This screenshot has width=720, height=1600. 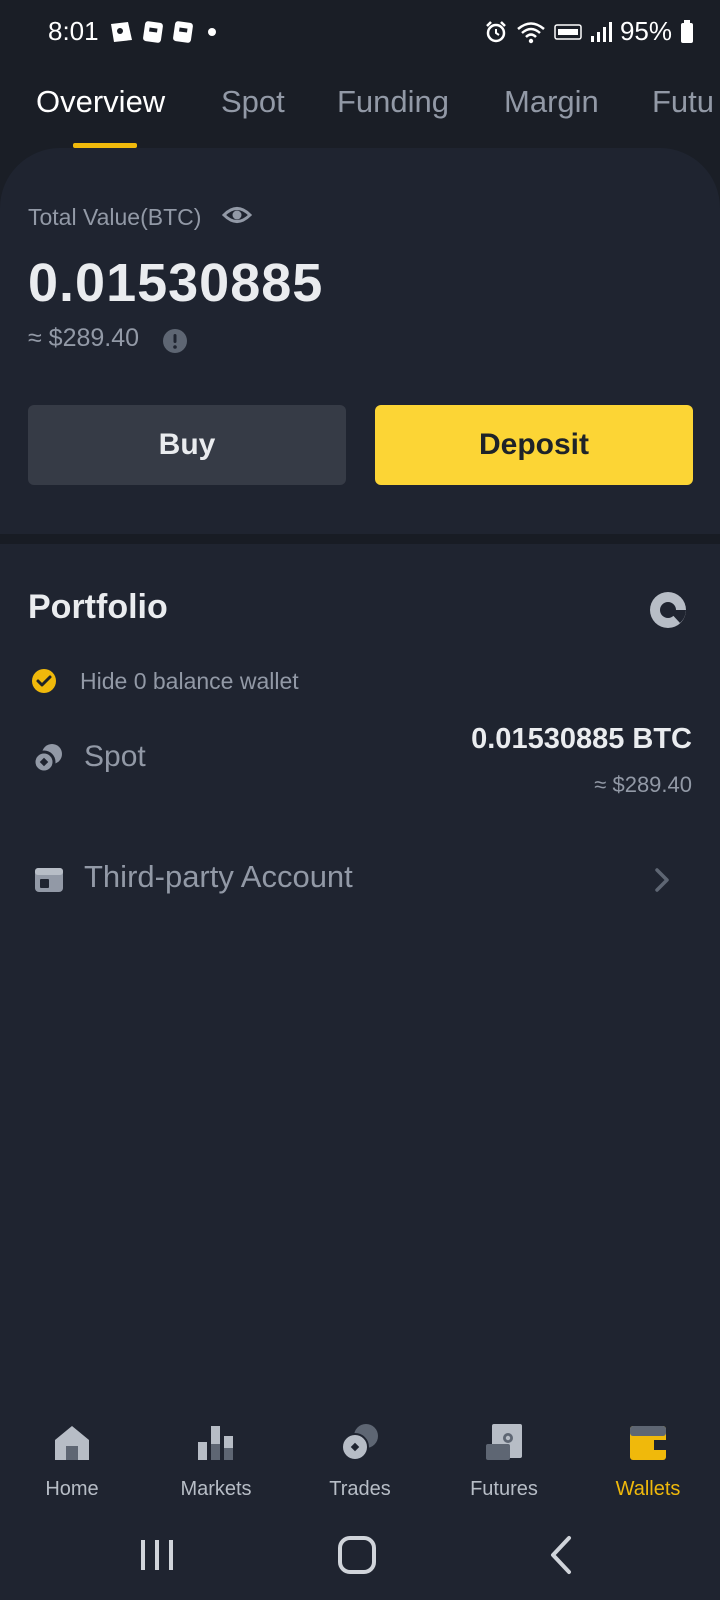 I want to click on signal-icon, so click(x=601, y=31).